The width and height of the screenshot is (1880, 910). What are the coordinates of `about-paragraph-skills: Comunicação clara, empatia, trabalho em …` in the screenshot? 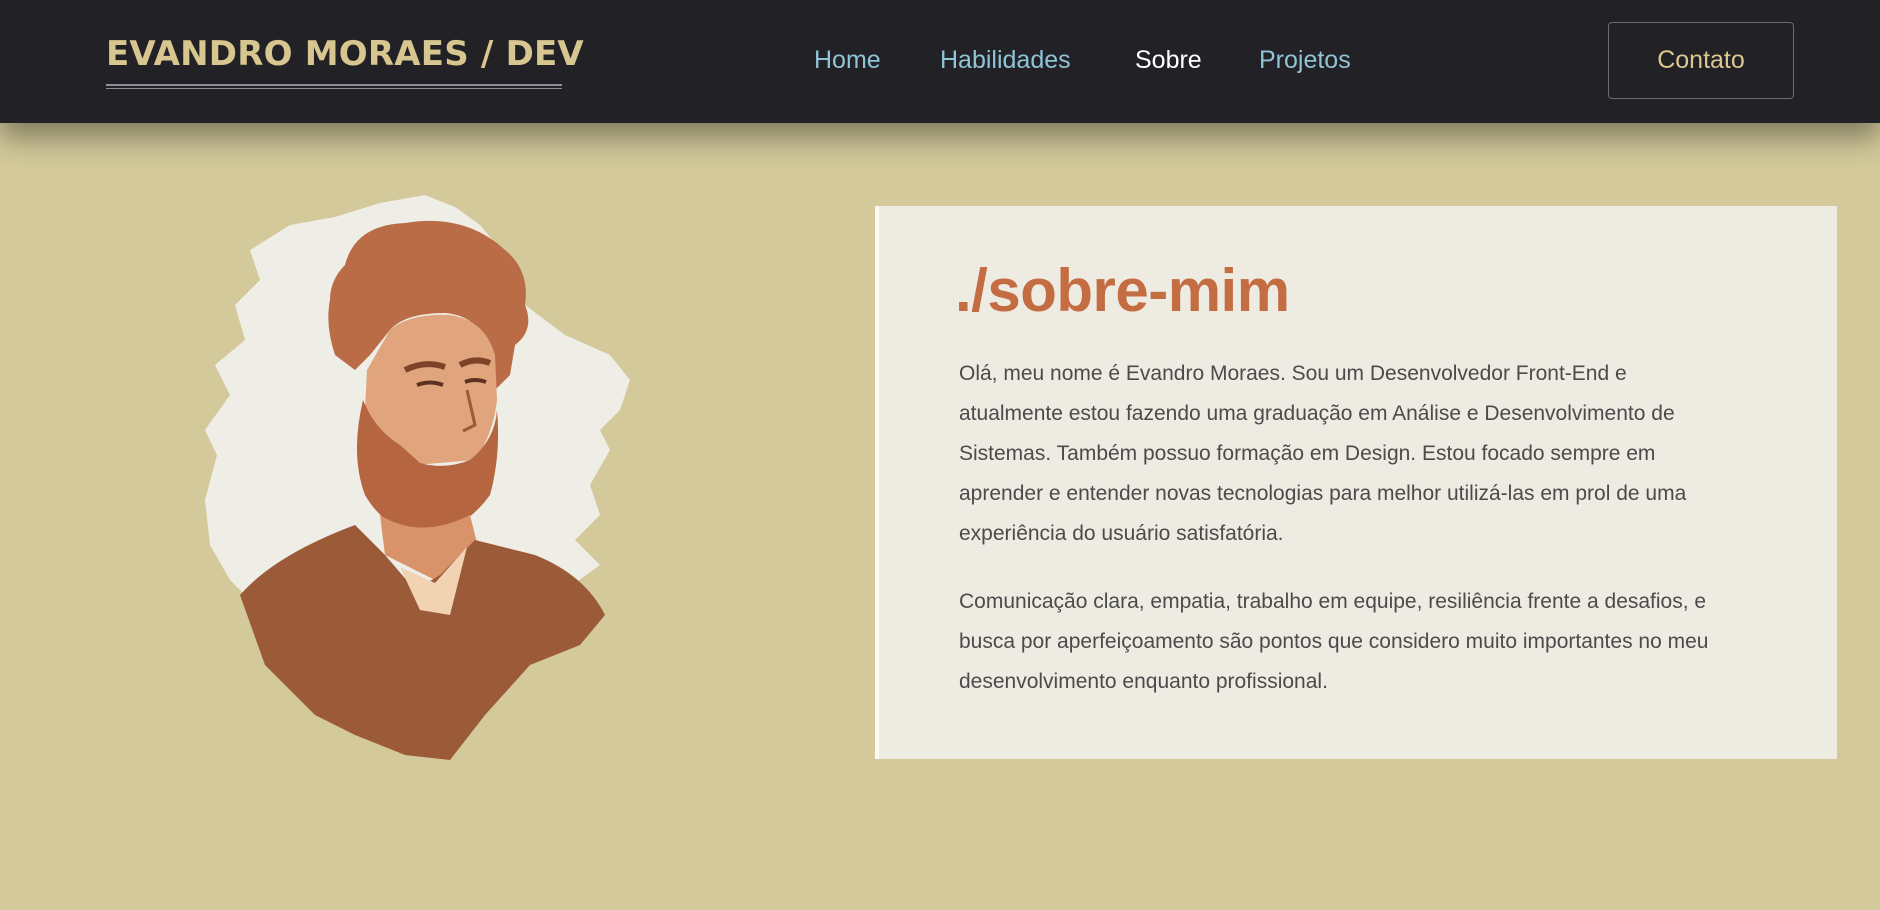 It's located at (1334, 641).